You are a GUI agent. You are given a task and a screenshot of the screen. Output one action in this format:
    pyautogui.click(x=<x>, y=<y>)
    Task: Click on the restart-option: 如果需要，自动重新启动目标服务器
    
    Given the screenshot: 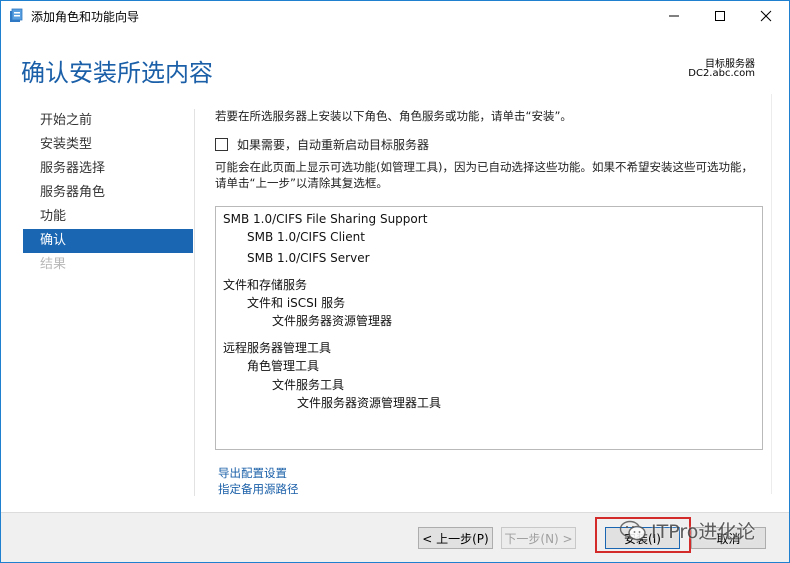 What is the action you would take?
    pyautogui.click(x=322, y=144)
    